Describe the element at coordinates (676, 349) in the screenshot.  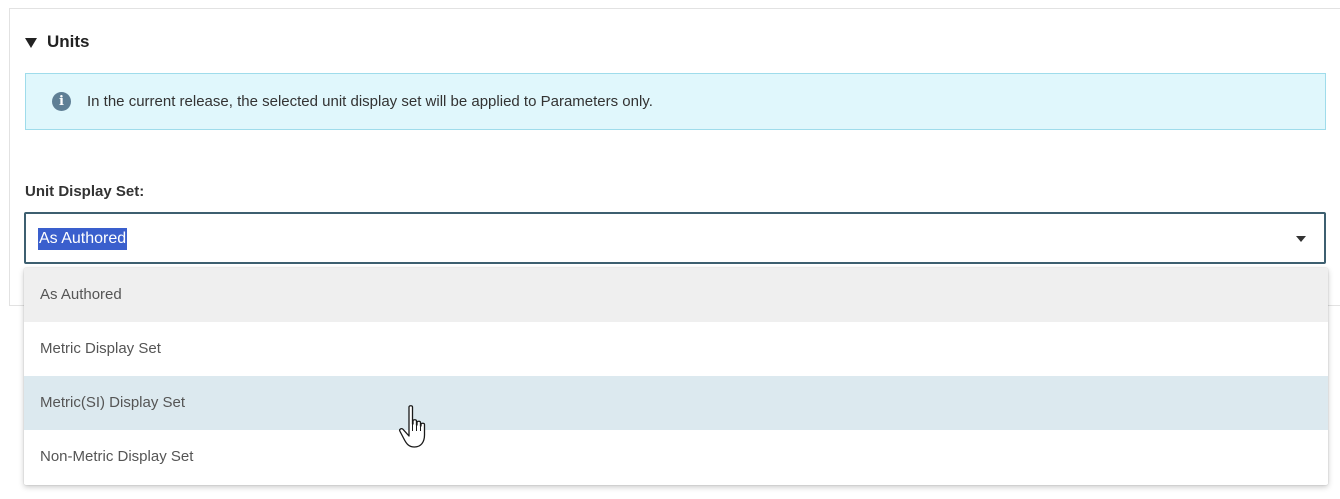
I see `option-metric-display-set: Metric Display Set` at that location.